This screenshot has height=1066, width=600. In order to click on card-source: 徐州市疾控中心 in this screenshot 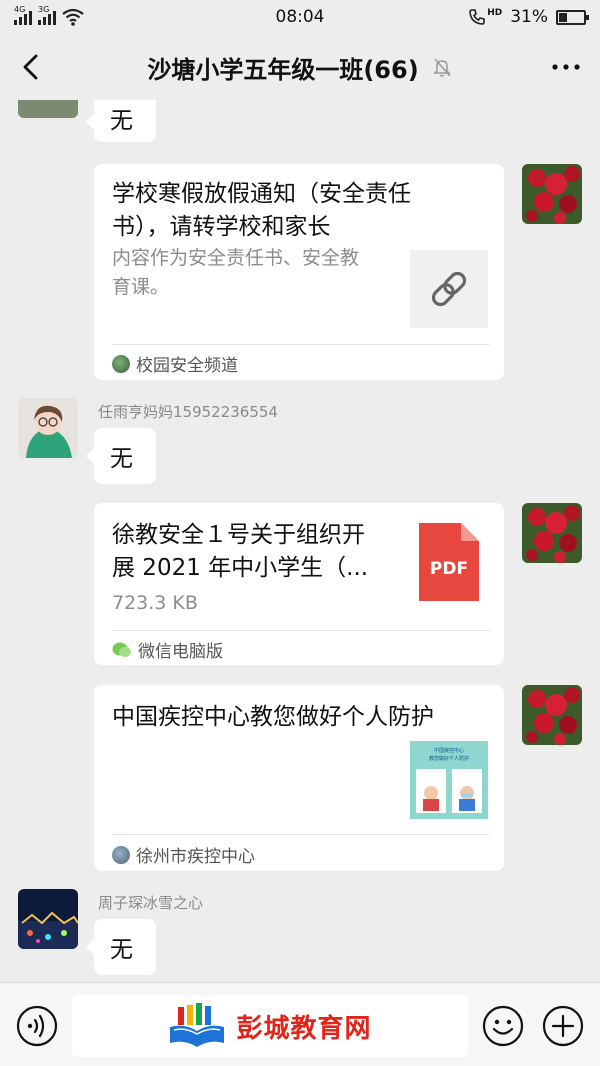, I will do `click(183, 854)`.